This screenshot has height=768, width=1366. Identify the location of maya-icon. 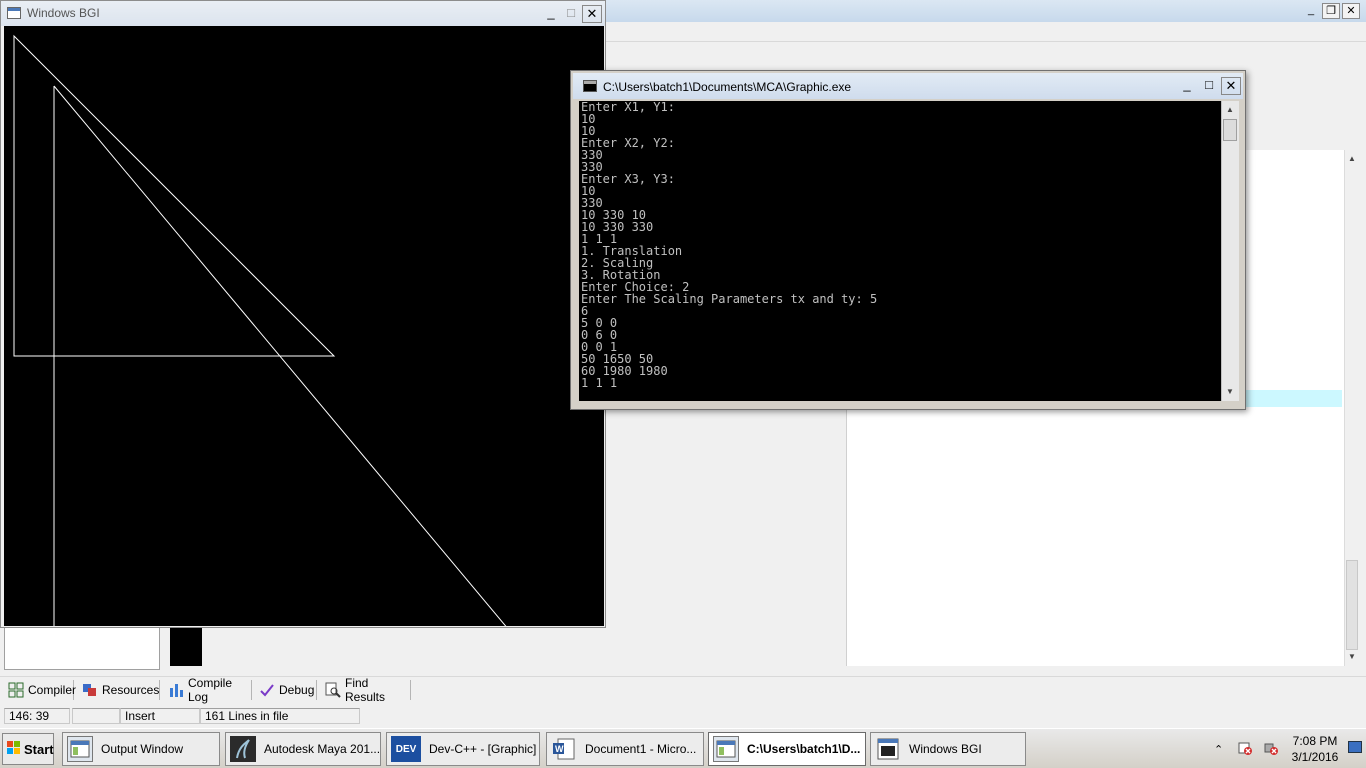
(243, 749).